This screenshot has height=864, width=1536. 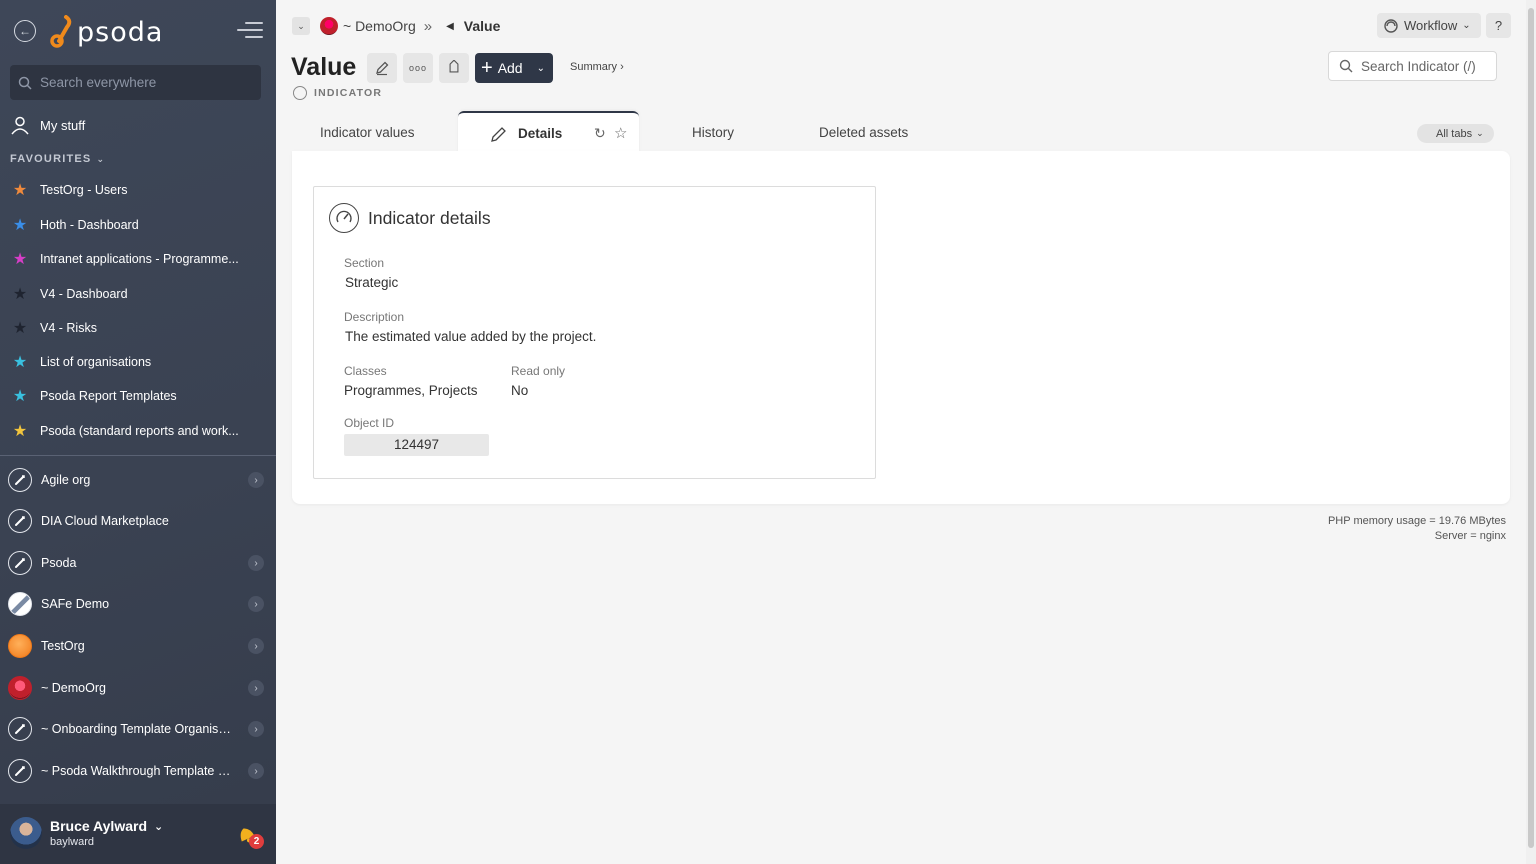 I want to click on sidebar-top: ← psoda, so click(x=138, y=32).